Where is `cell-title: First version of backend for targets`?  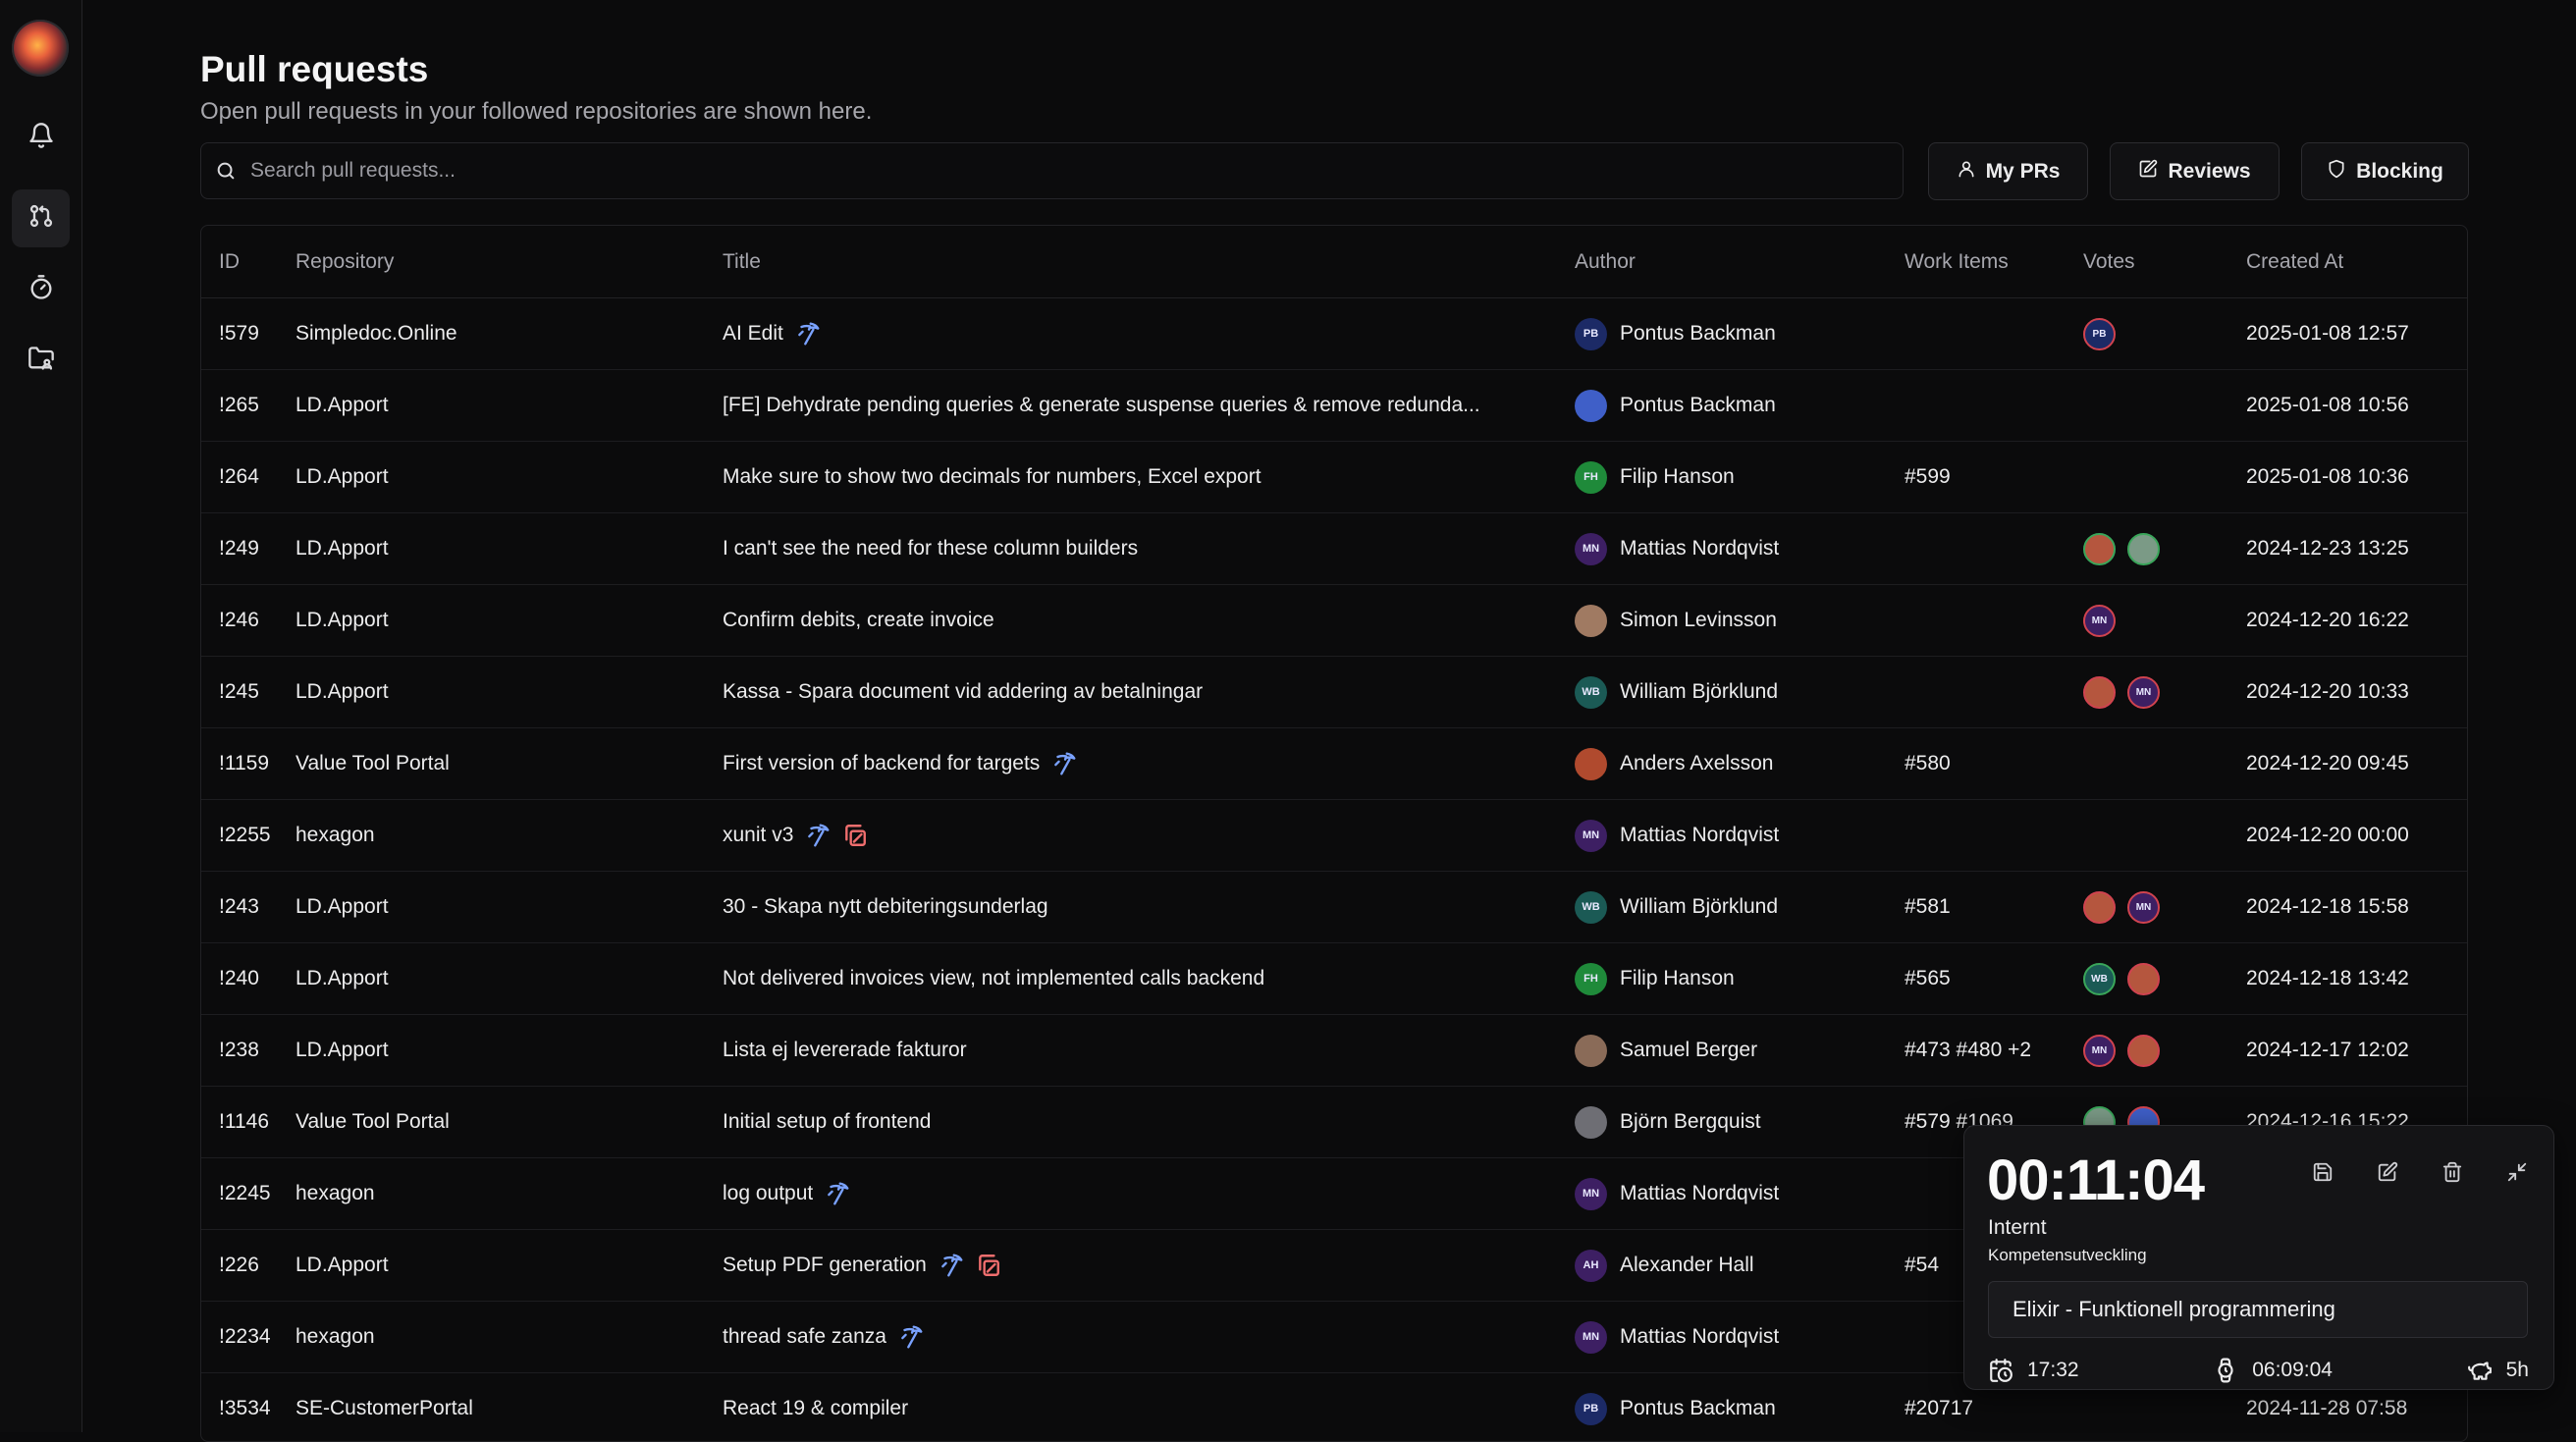 cell-title: First version of backend for targets is located at coordinates (1149, 764).